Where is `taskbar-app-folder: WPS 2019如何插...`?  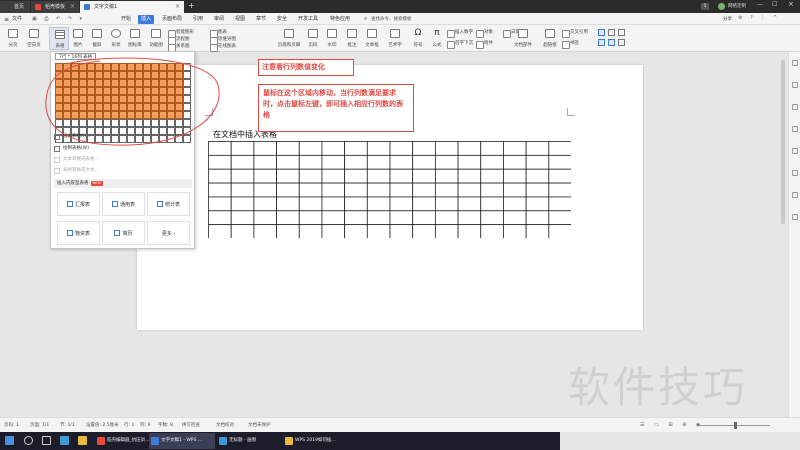 taskbar-app-folder: WPS 2019如何插... is located at coordinates (318, 441).